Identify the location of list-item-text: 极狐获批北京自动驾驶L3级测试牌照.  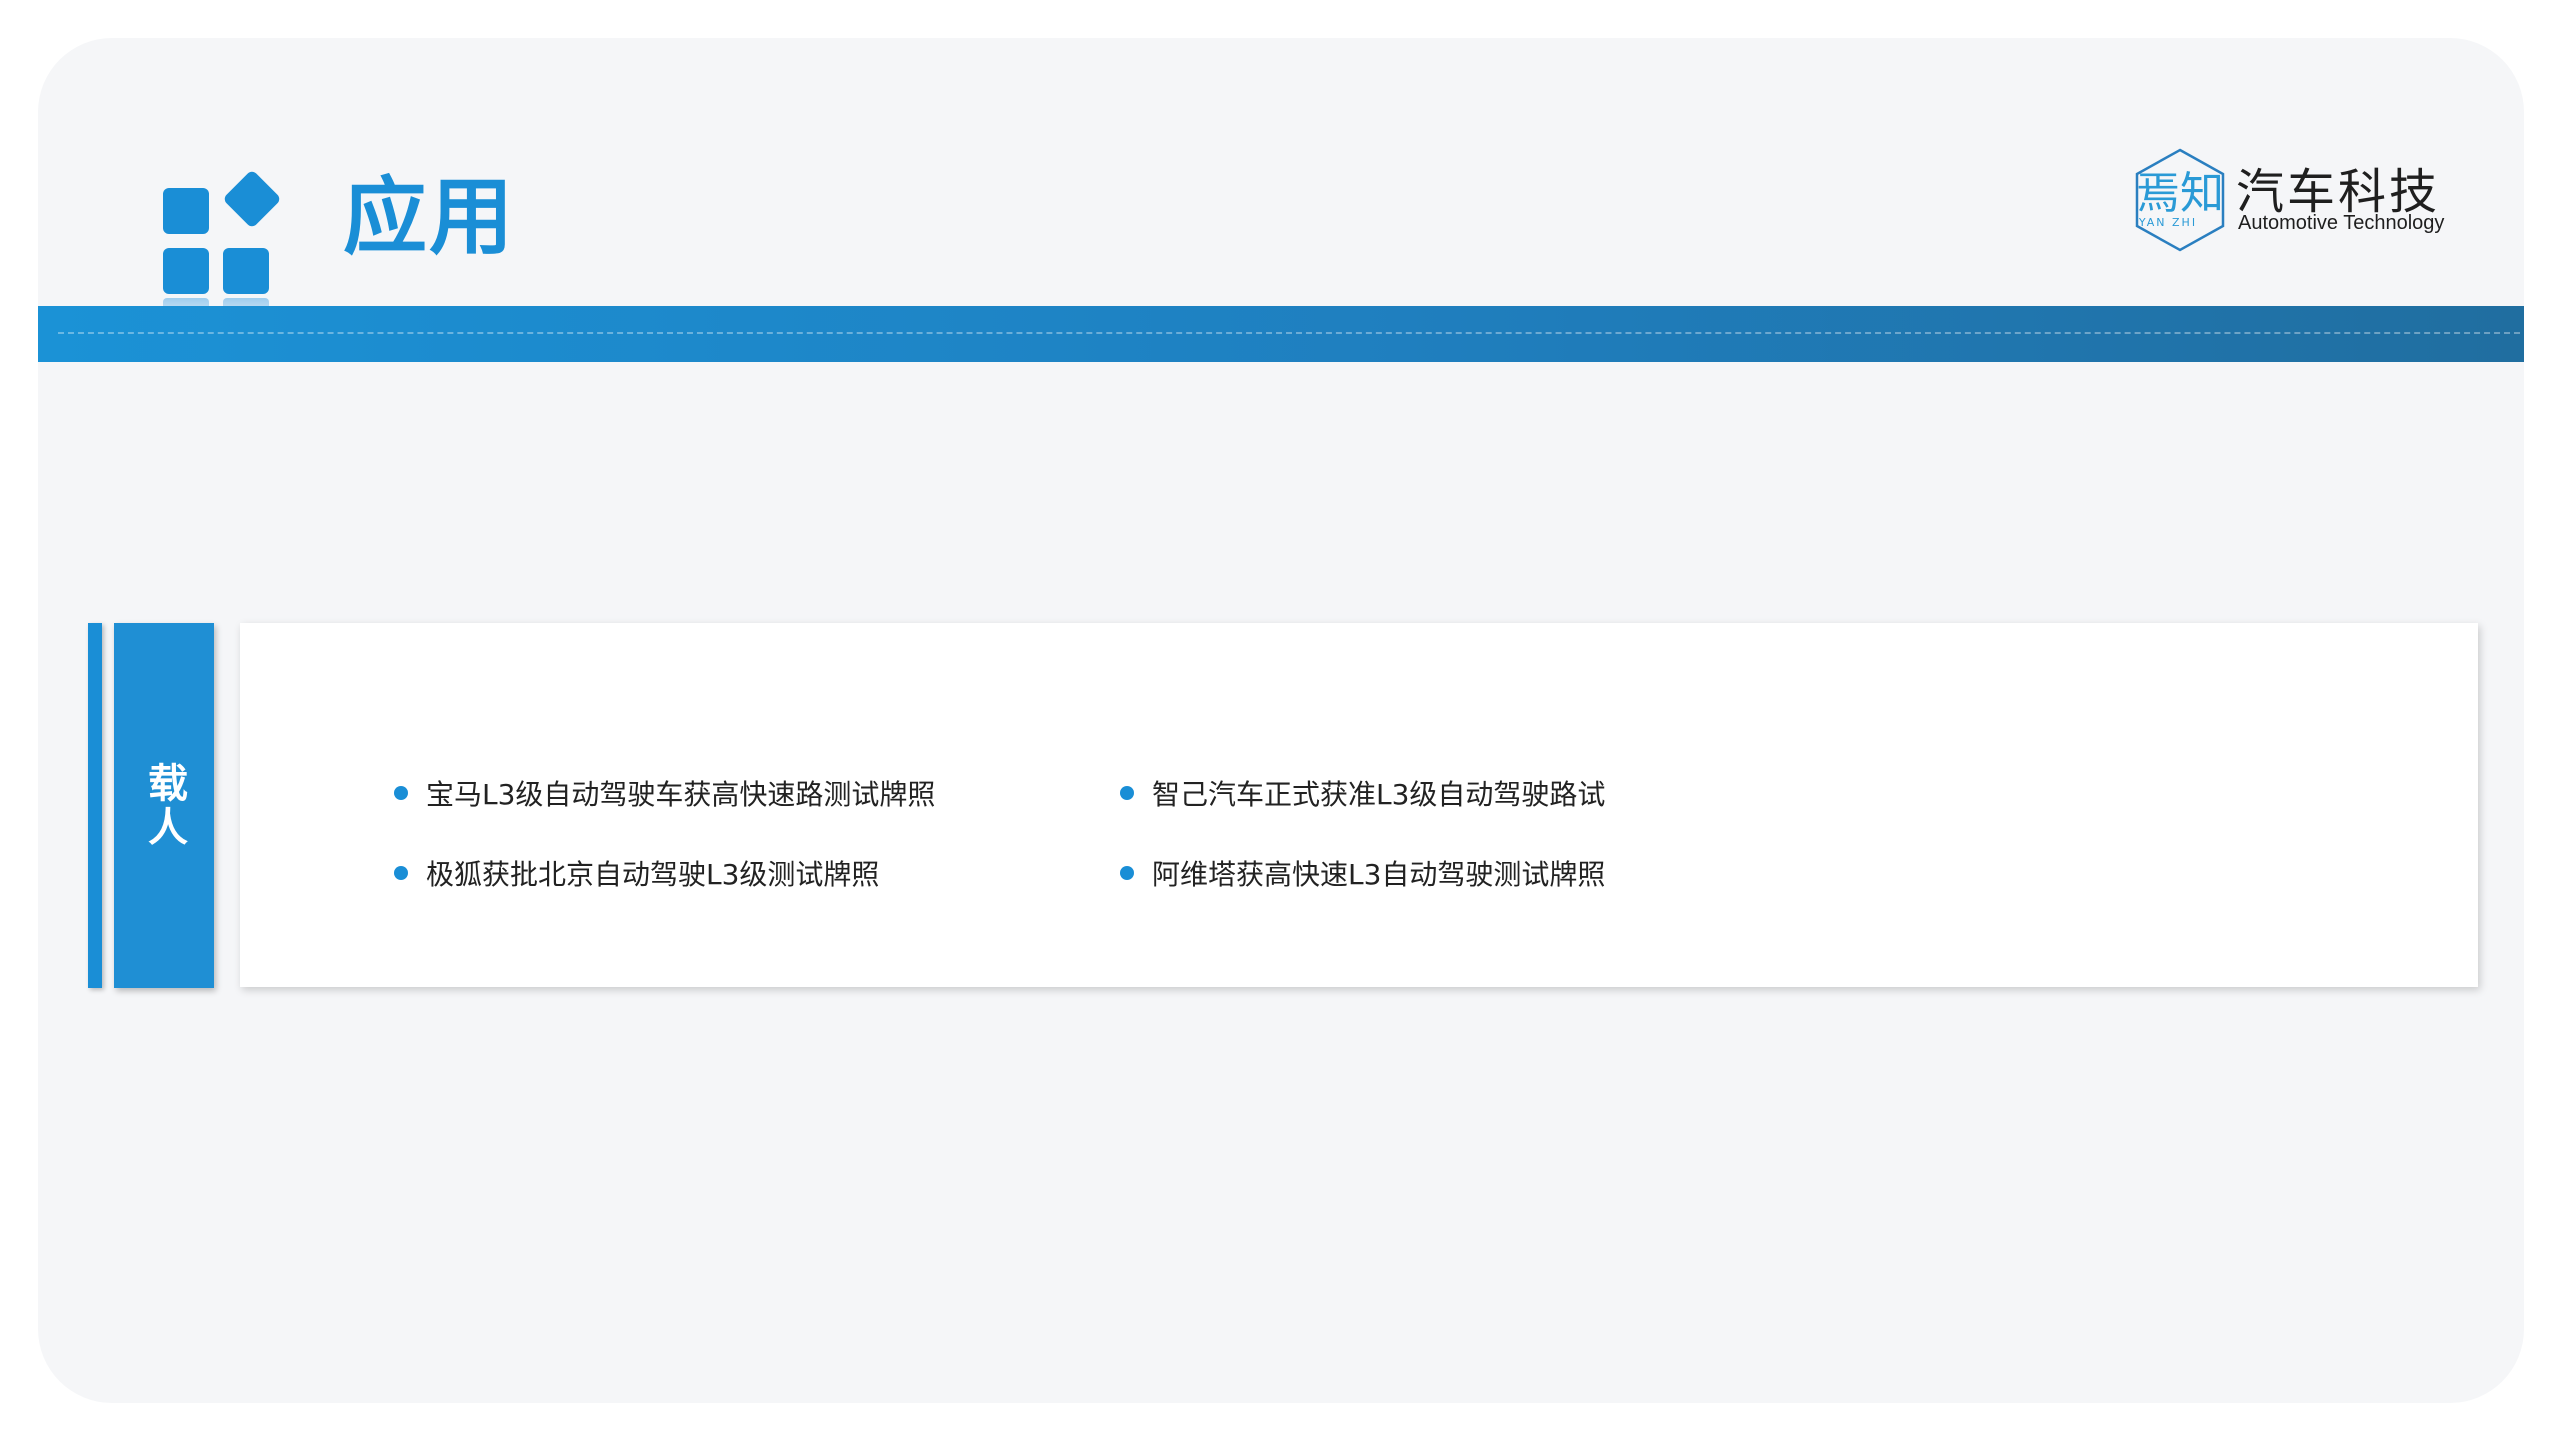
(653, 874).